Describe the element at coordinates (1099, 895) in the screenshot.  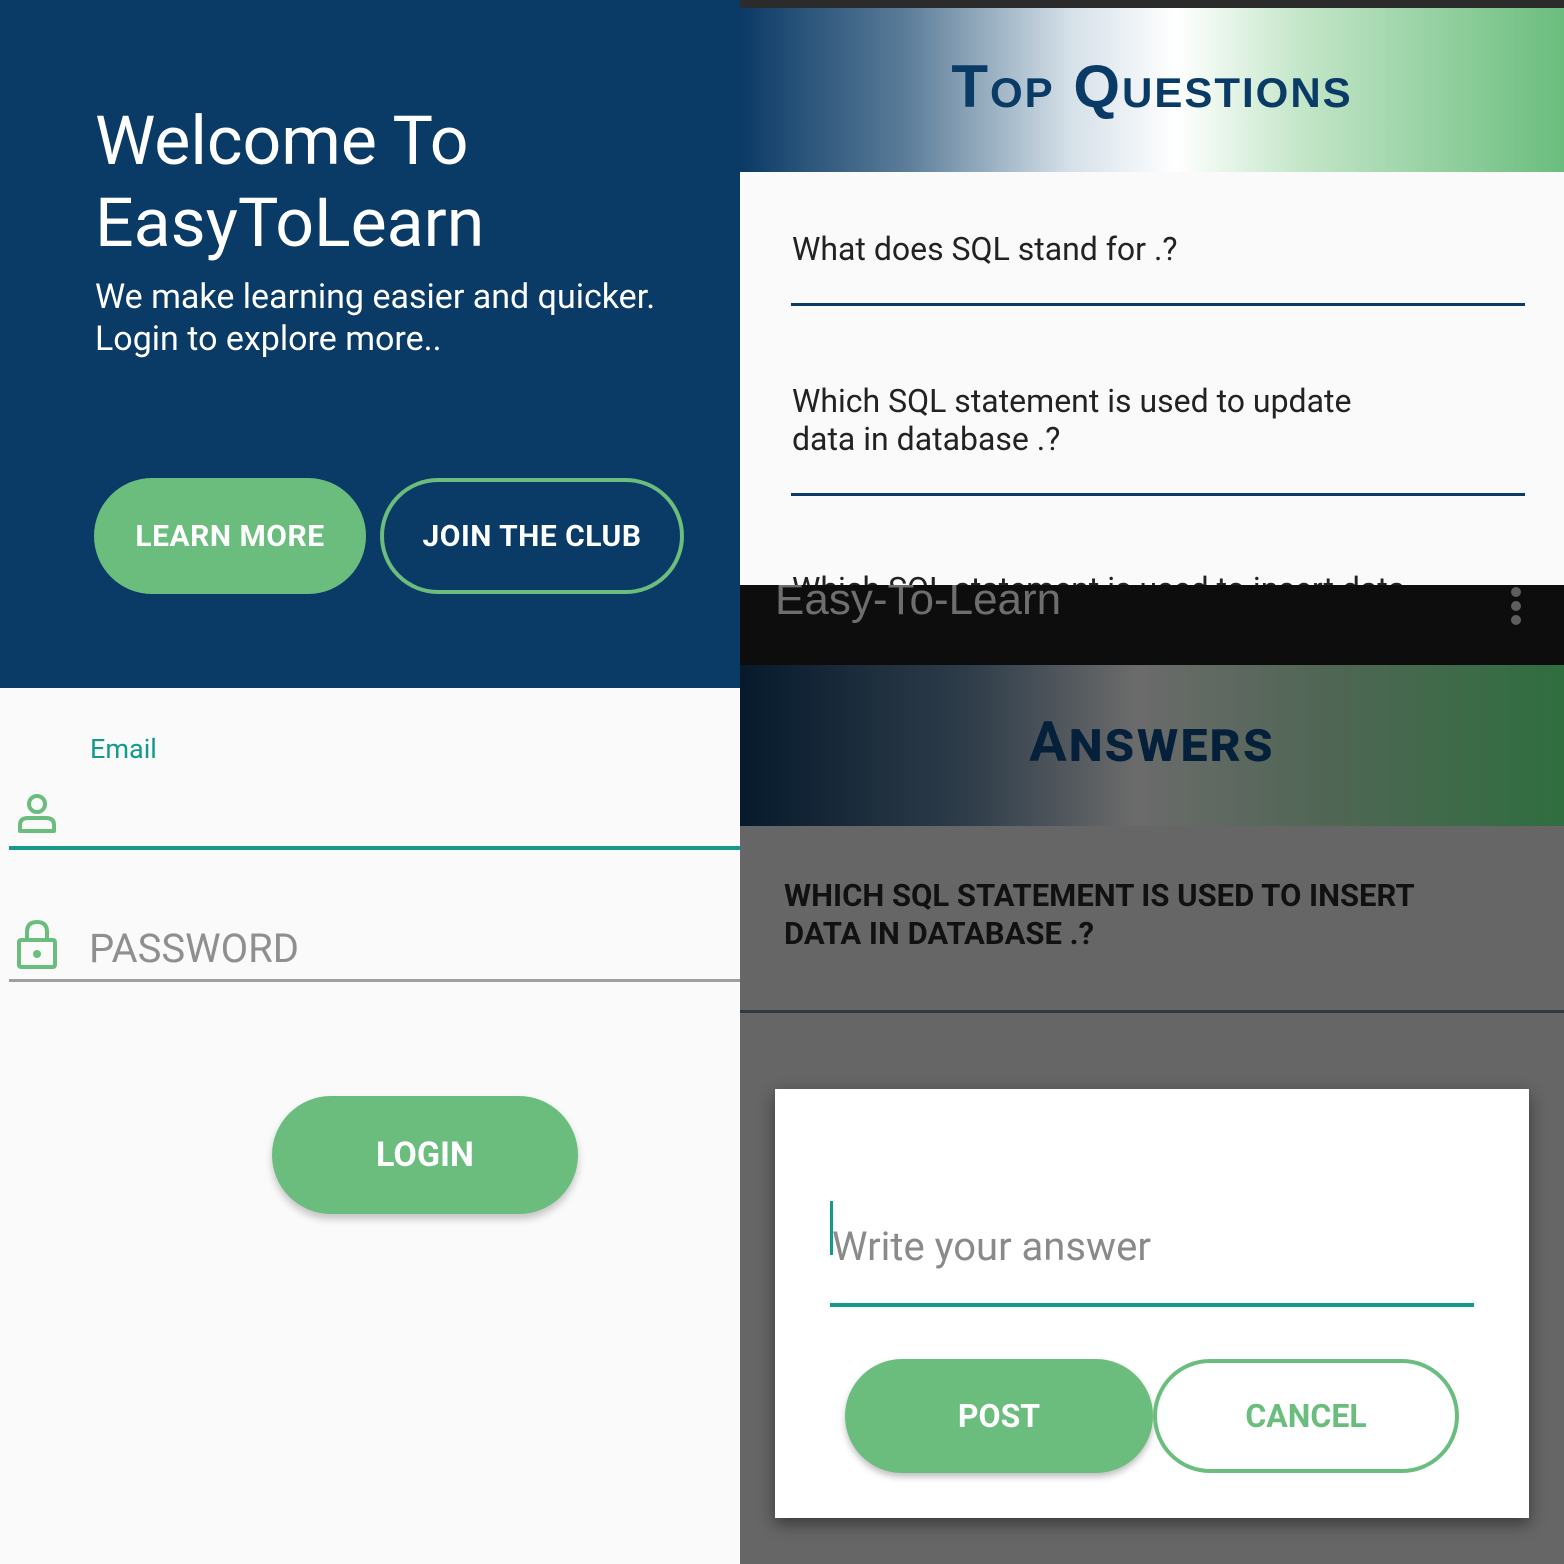
I see `selected-question-line1: WHICH SQL STATEMENT IS USED TO INSERT` at that location.